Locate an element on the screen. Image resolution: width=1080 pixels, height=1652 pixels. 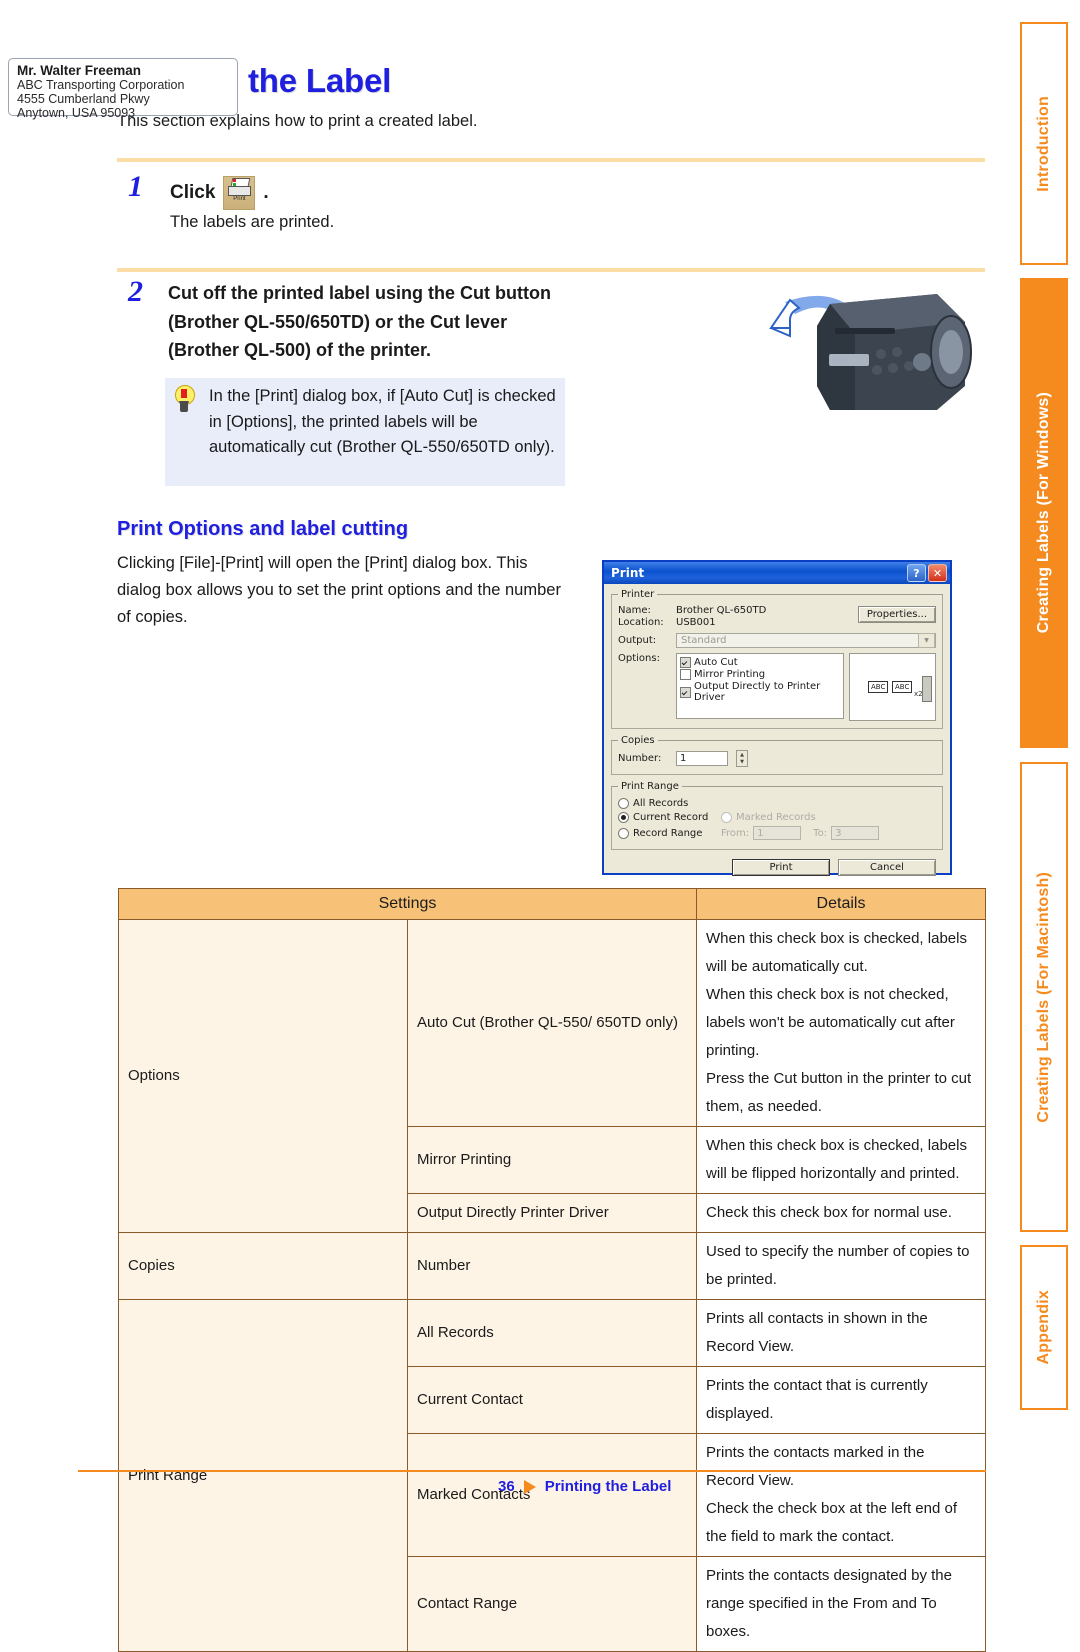
copies-group: Copies Number: 1 ▲ ▼ is located at coordinates (777, 755).